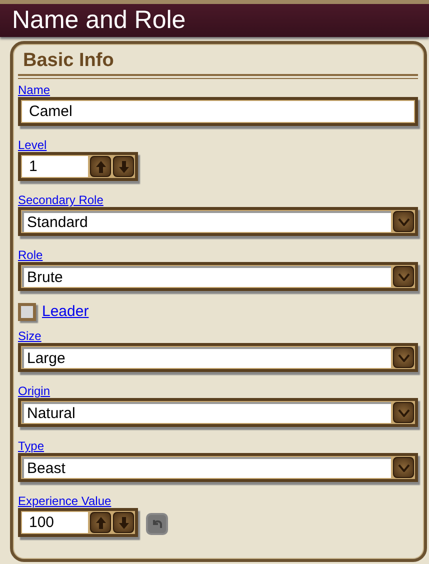 This screenshot has height=564, width=429. I want to click on checkbox, so click(27, 312).